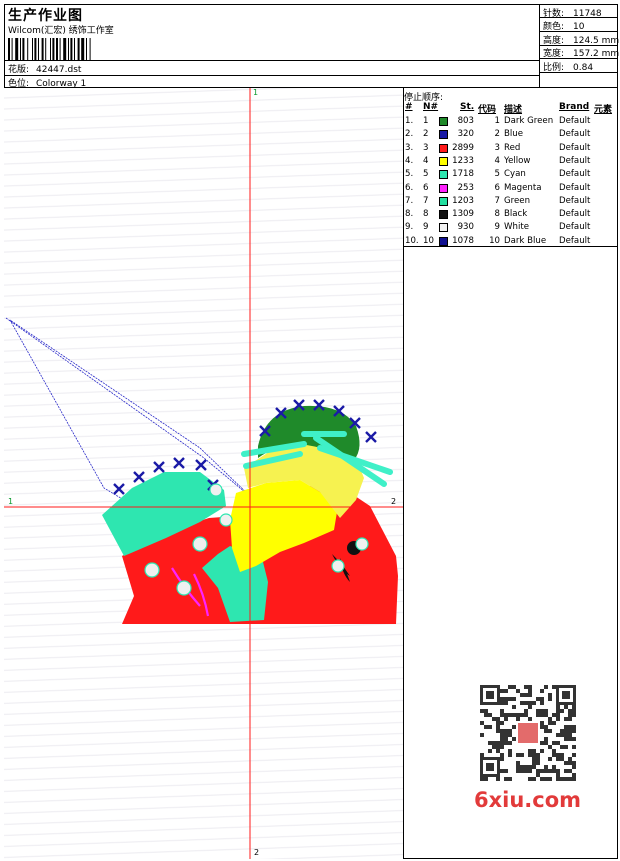 This screenshot has height=861, width=620. I want to click on axis-label-left: 1, so click(11, 501).